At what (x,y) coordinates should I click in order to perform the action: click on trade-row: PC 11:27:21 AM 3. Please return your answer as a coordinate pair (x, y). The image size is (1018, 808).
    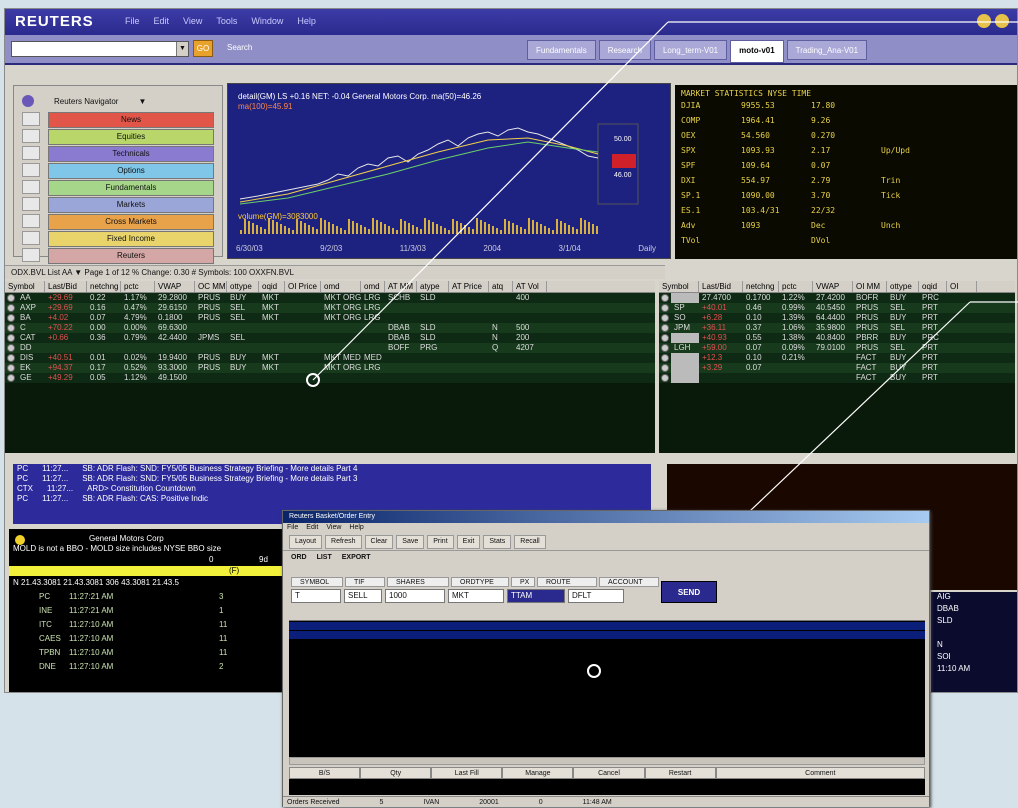
    Looking at the image, I should click on (131, 596).